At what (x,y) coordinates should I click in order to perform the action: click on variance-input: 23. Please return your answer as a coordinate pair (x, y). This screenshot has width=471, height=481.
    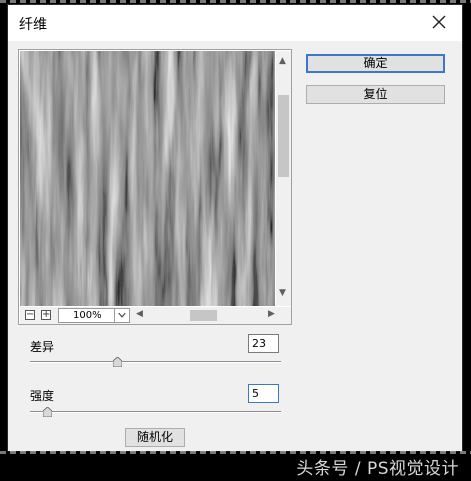
    Looking at the image, I should click on (263, 343).